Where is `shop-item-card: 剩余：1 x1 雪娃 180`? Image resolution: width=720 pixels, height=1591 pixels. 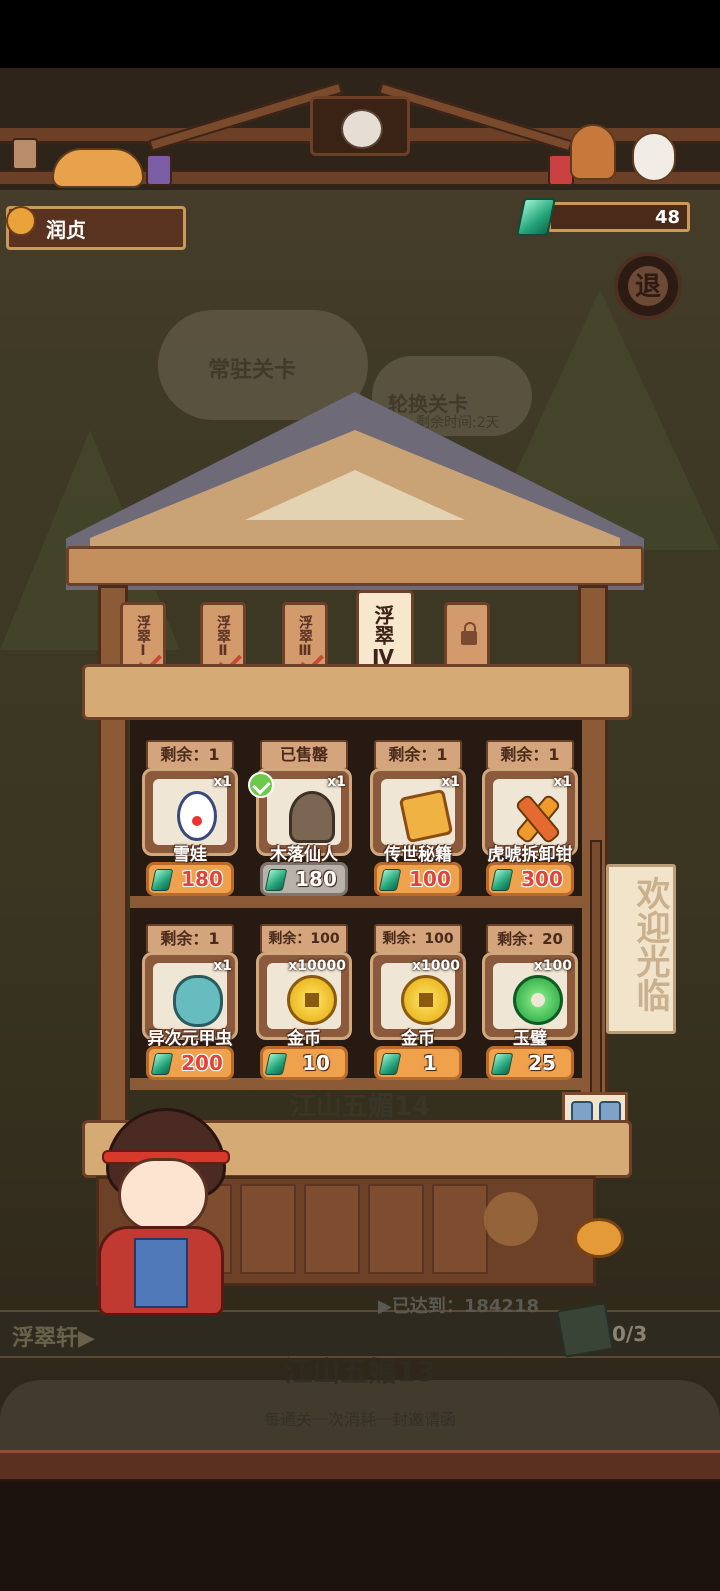
shop-item-card: 剩余：1 x1 雪娃 180 is located at coordinates (190, 825).